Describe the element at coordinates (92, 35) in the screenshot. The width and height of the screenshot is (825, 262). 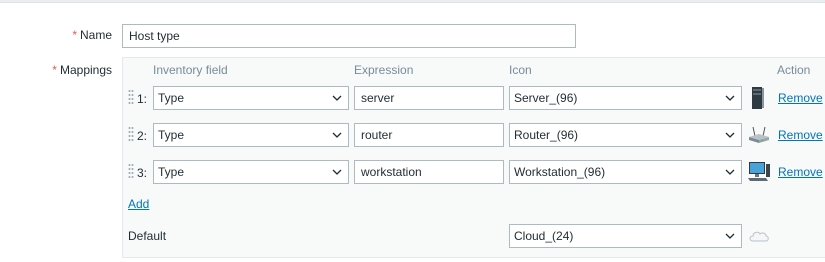
I see `name-label: * Name` at that location.